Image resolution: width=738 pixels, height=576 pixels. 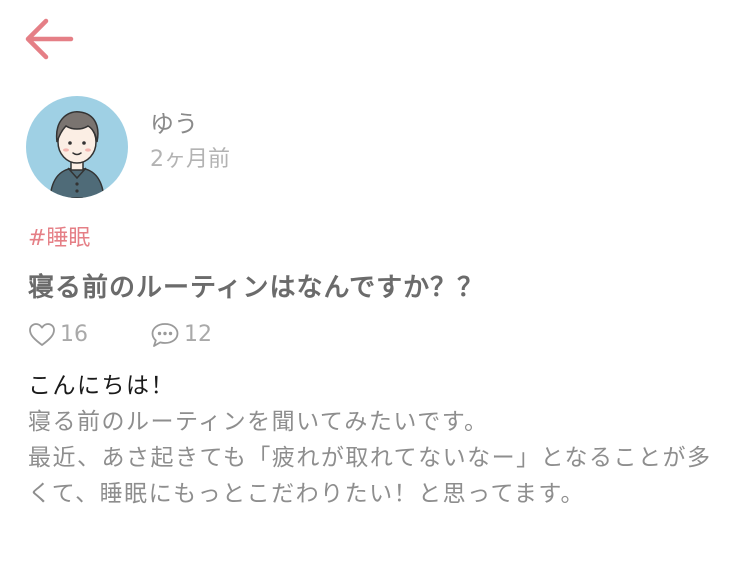 What do you see at coordinates (101, 386) in the screenshot?
I see `post-greeting: こんにちは！` at bounding box center [101, 386].